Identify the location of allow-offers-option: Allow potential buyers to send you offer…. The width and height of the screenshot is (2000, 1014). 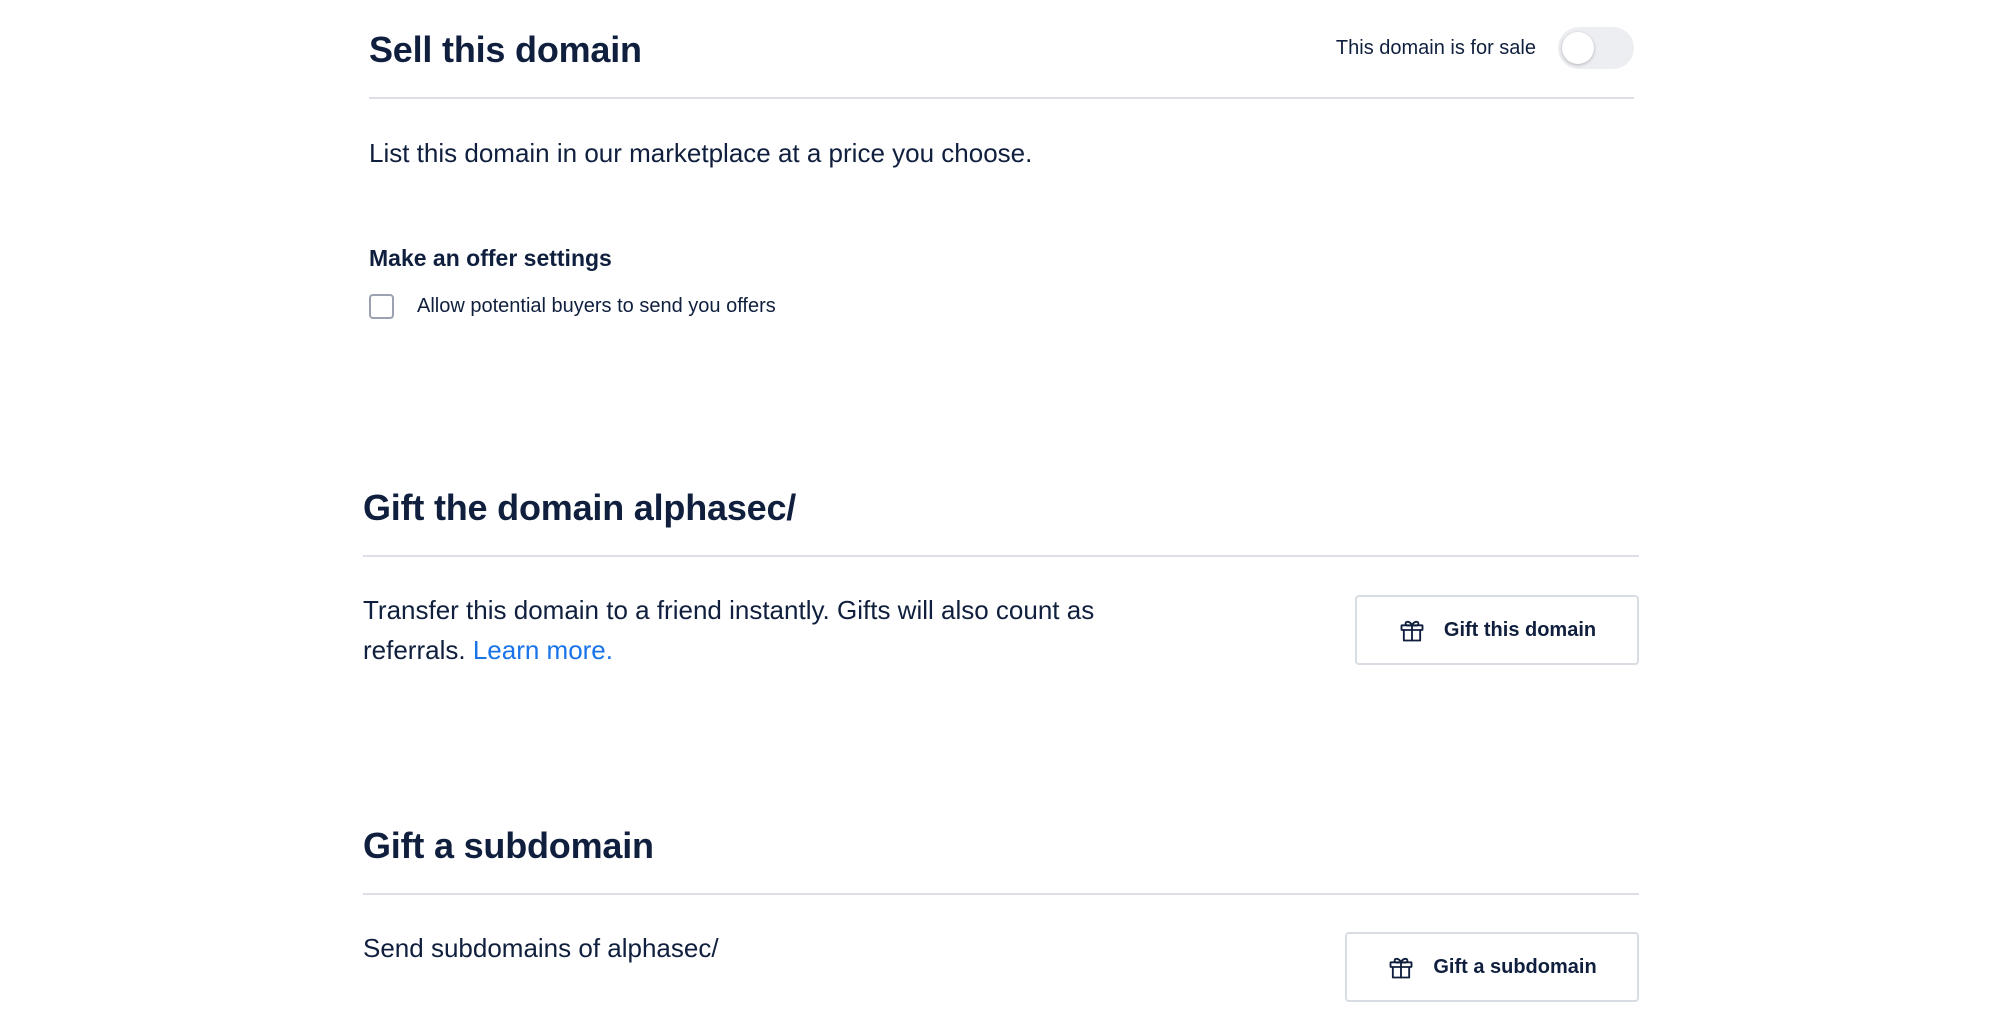
(572, 306).